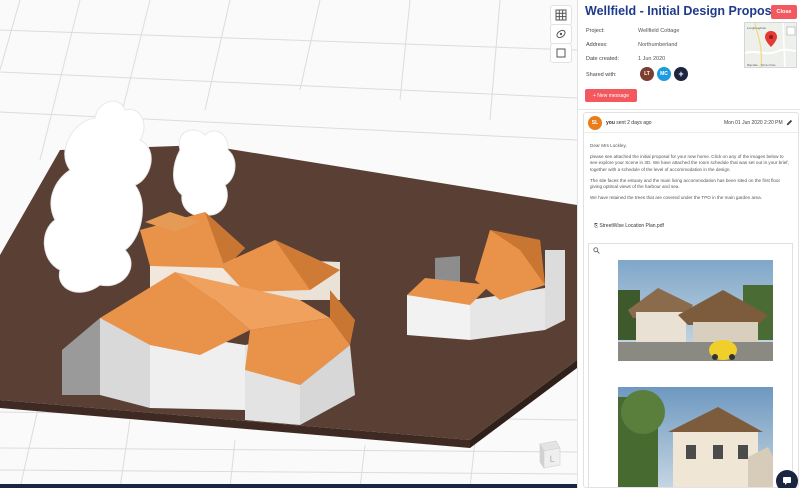 This screenshot has width=800, height=488. What do you see at coordinates (761, 65) in the screenshot?
I see `map-footer-label: Map data ... Terms of Use` at bounding box center [761, 65].